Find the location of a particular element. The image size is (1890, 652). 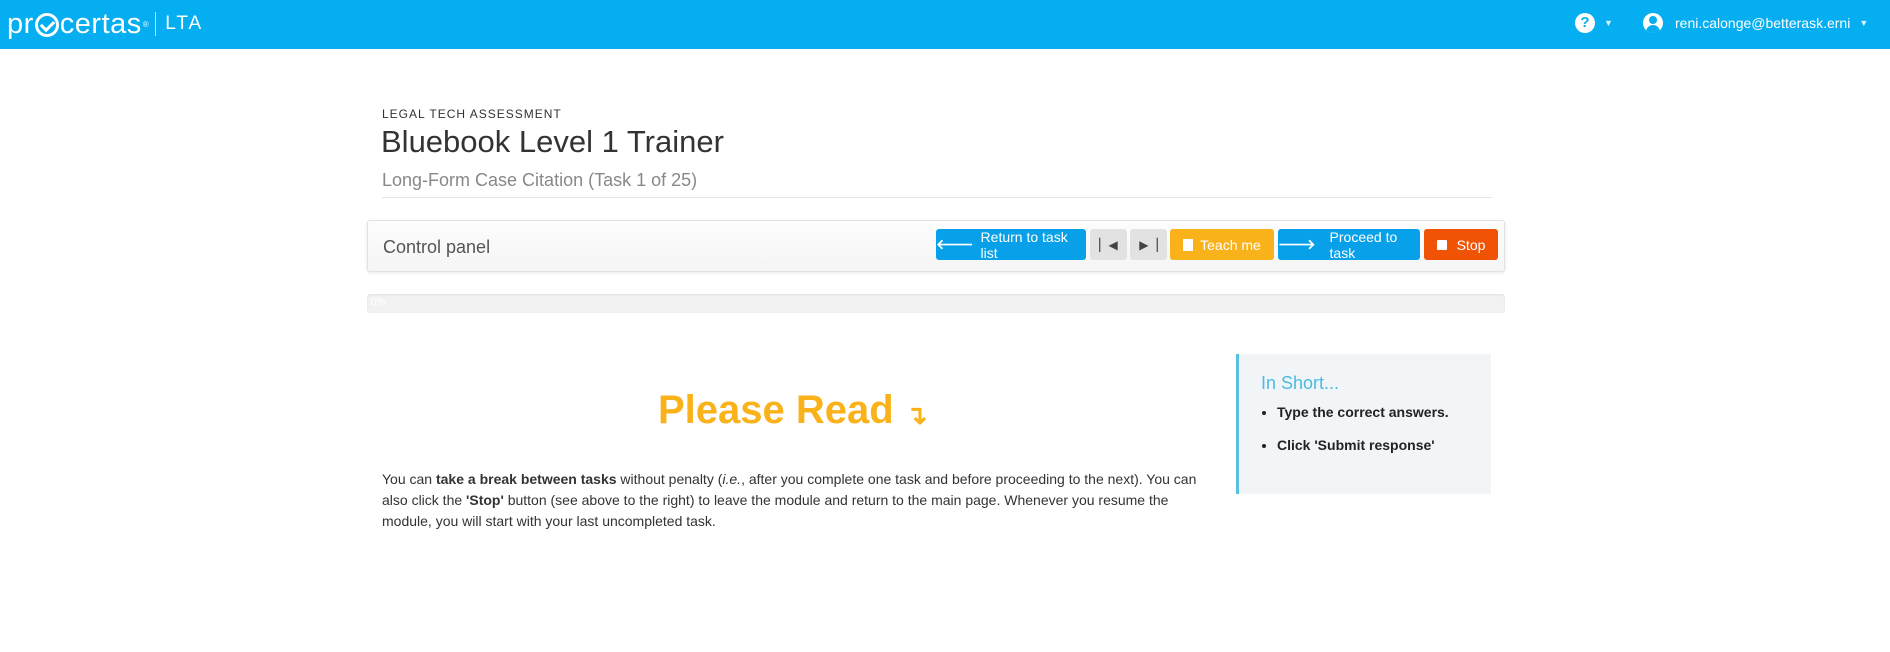

teach-me-label: Teach me is located at coordinates (1230, 244).